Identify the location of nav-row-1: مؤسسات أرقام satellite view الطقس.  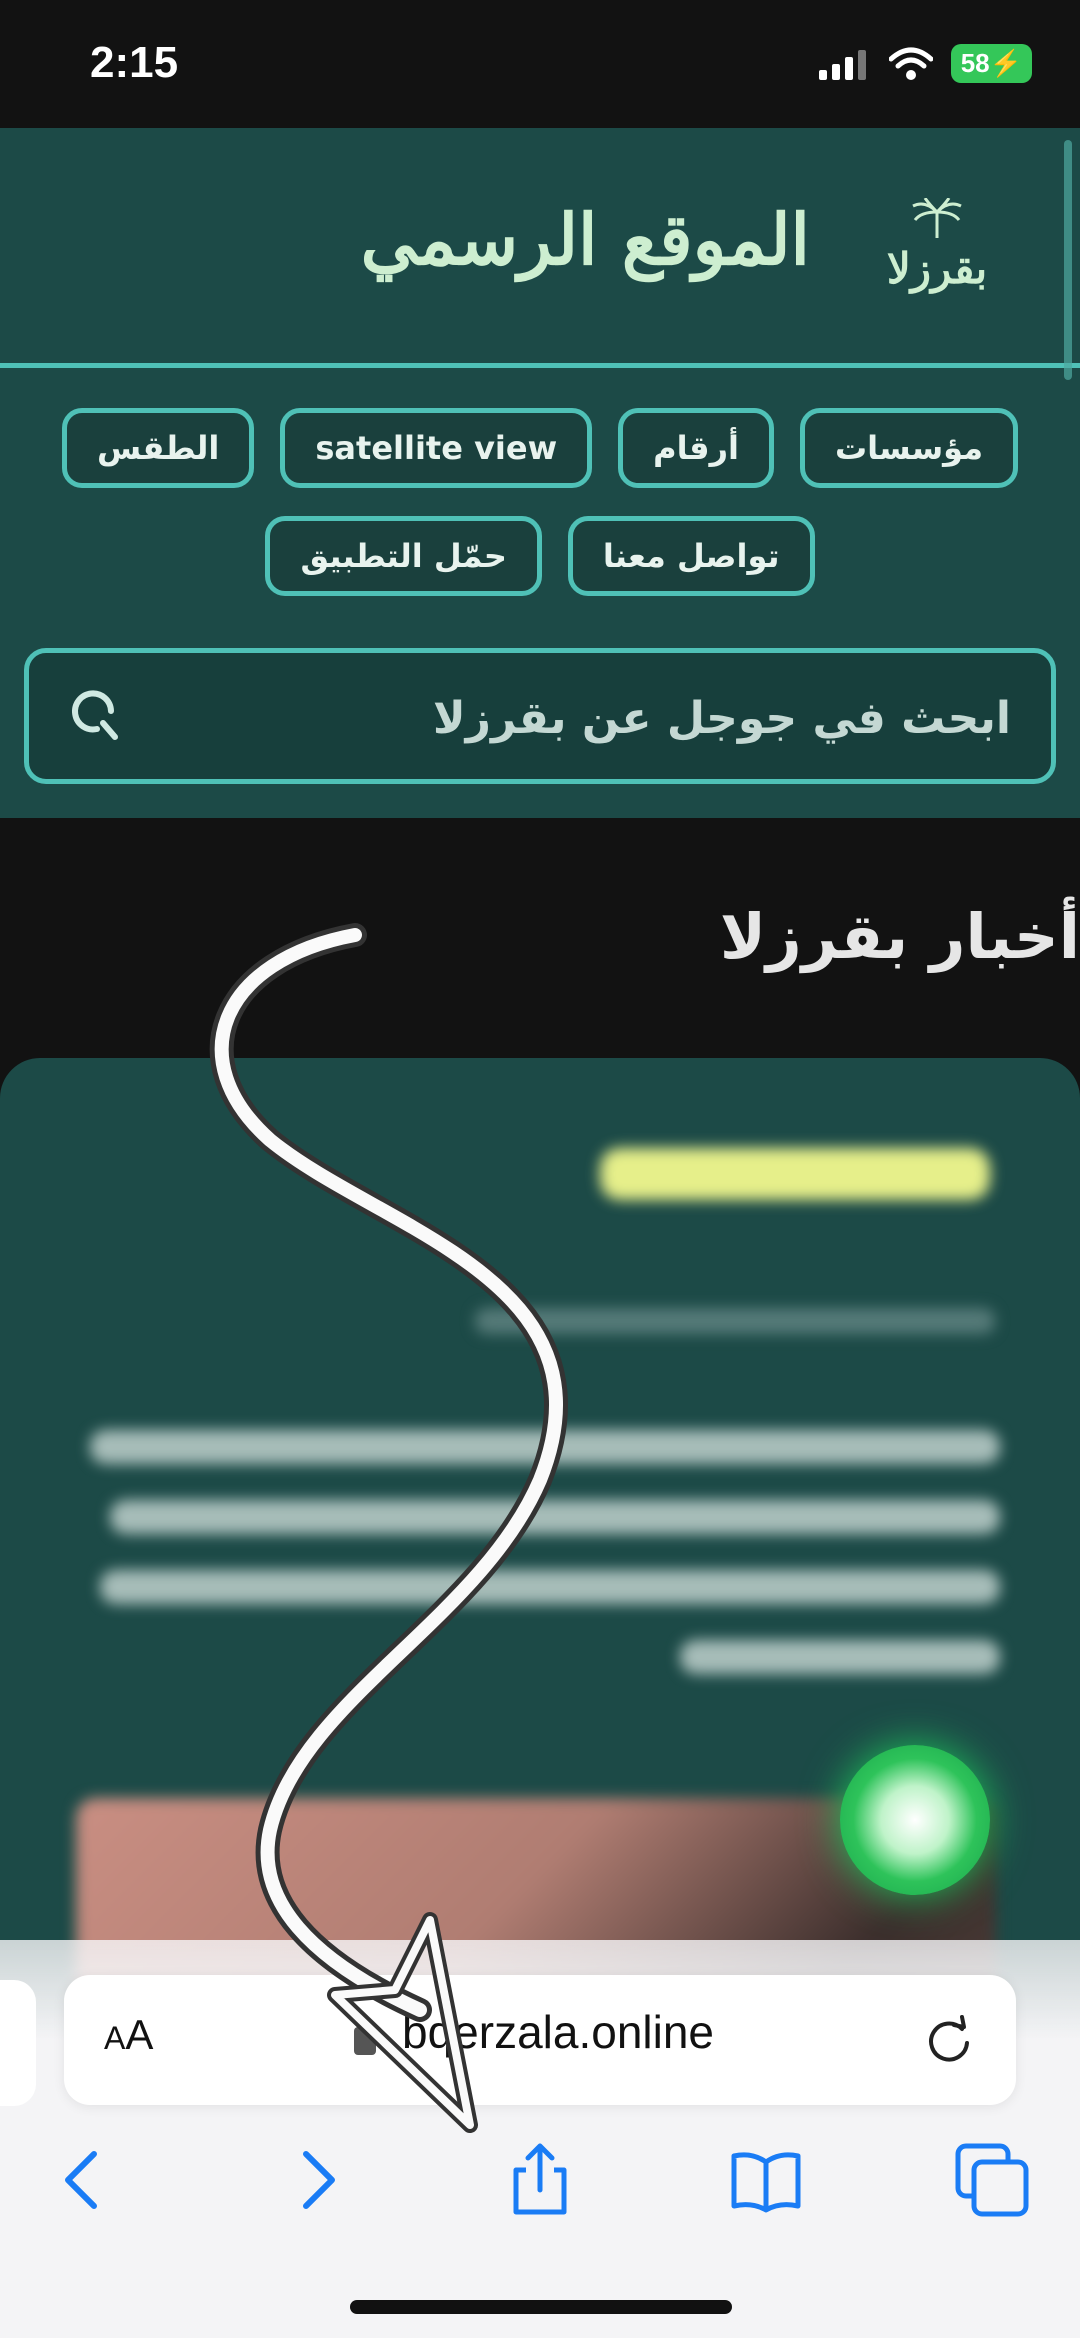
(540, 448).